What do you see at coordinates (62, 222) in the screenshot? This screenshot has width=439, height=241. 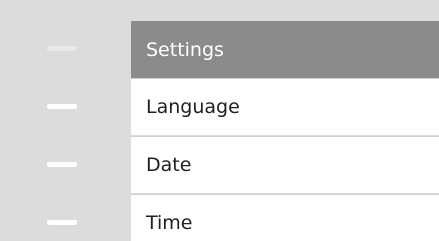 I see `time-dash-icon` at bounding box center [62, 222].